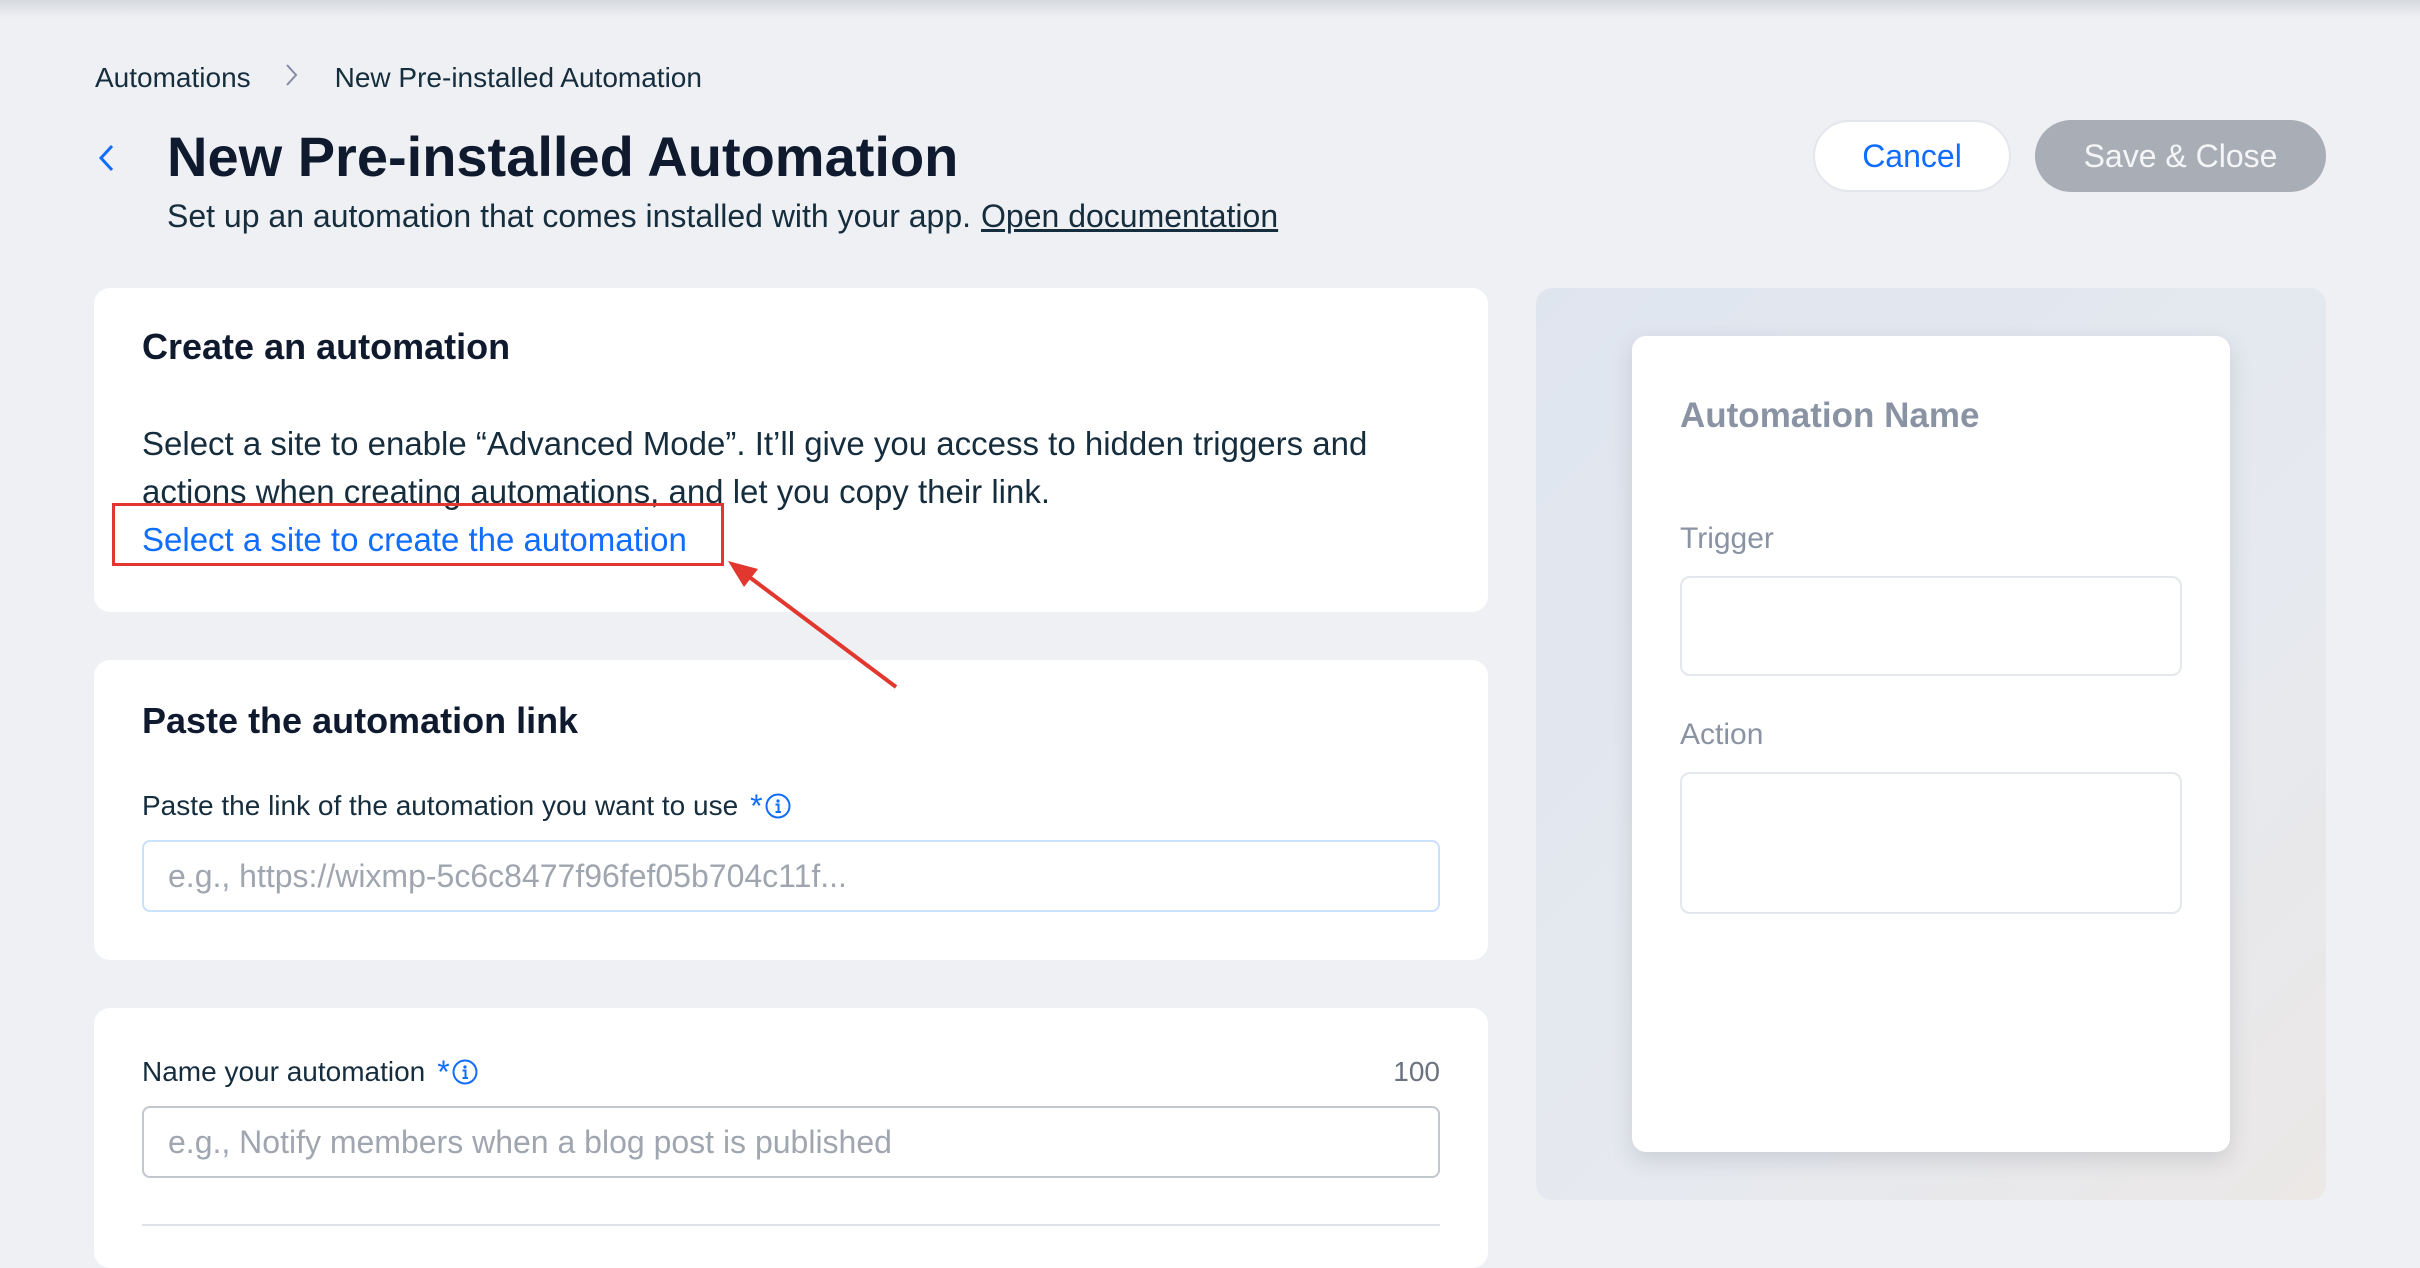 The height and width of the screenshot is (1268, 2420). Describe the element at coordinates (1912, 156) in the screenshot. I see `cancel-button: Cancel` at that location.